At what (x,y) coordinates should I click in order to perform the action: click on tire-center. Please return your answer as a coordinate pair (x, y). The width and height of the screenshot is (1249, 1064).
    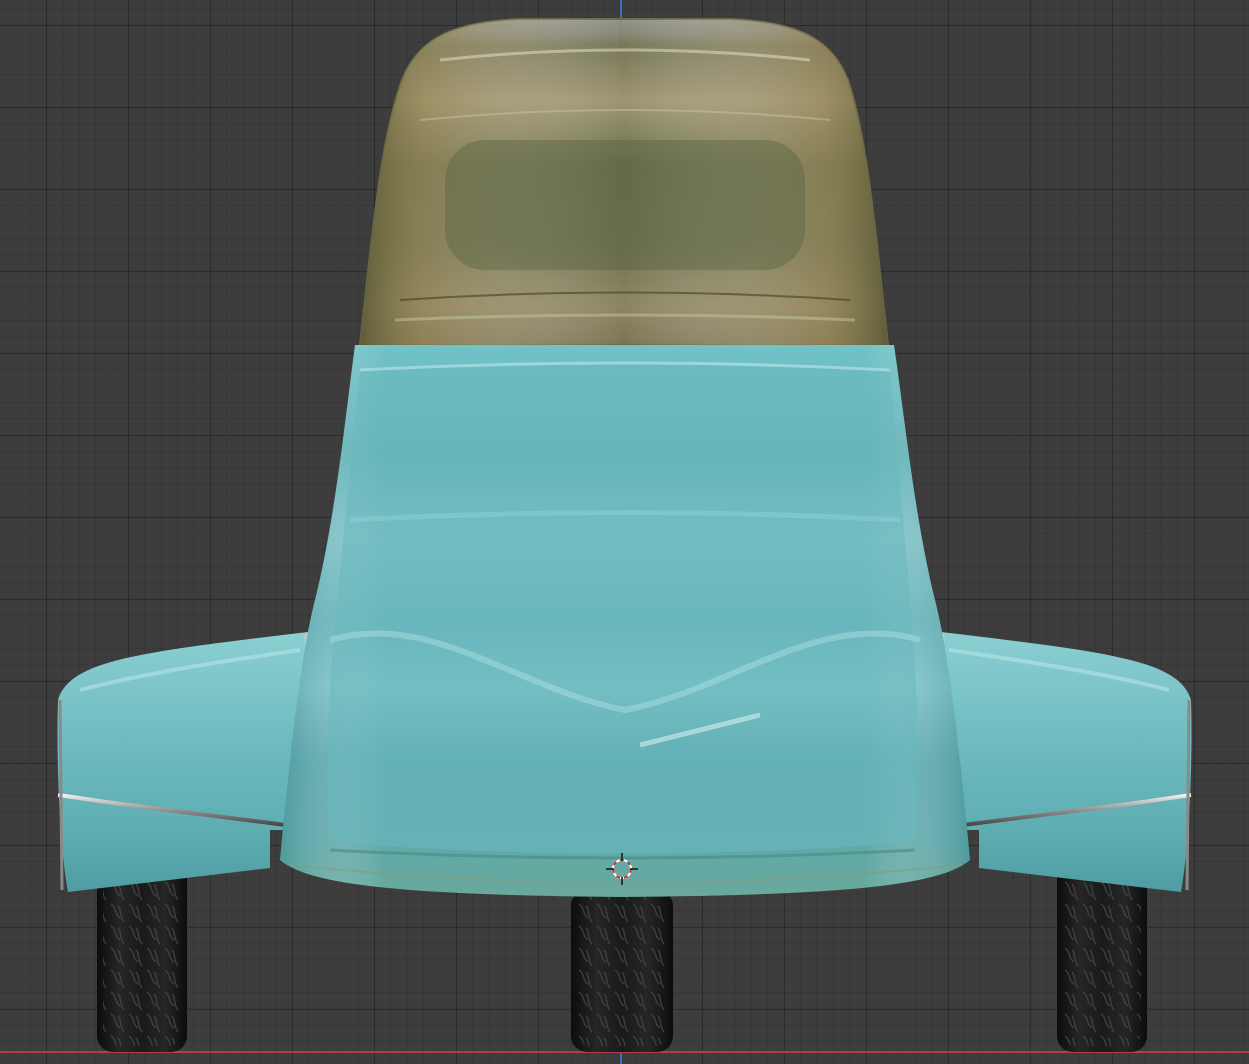
    Looking at the image, I should click on (622, 971).